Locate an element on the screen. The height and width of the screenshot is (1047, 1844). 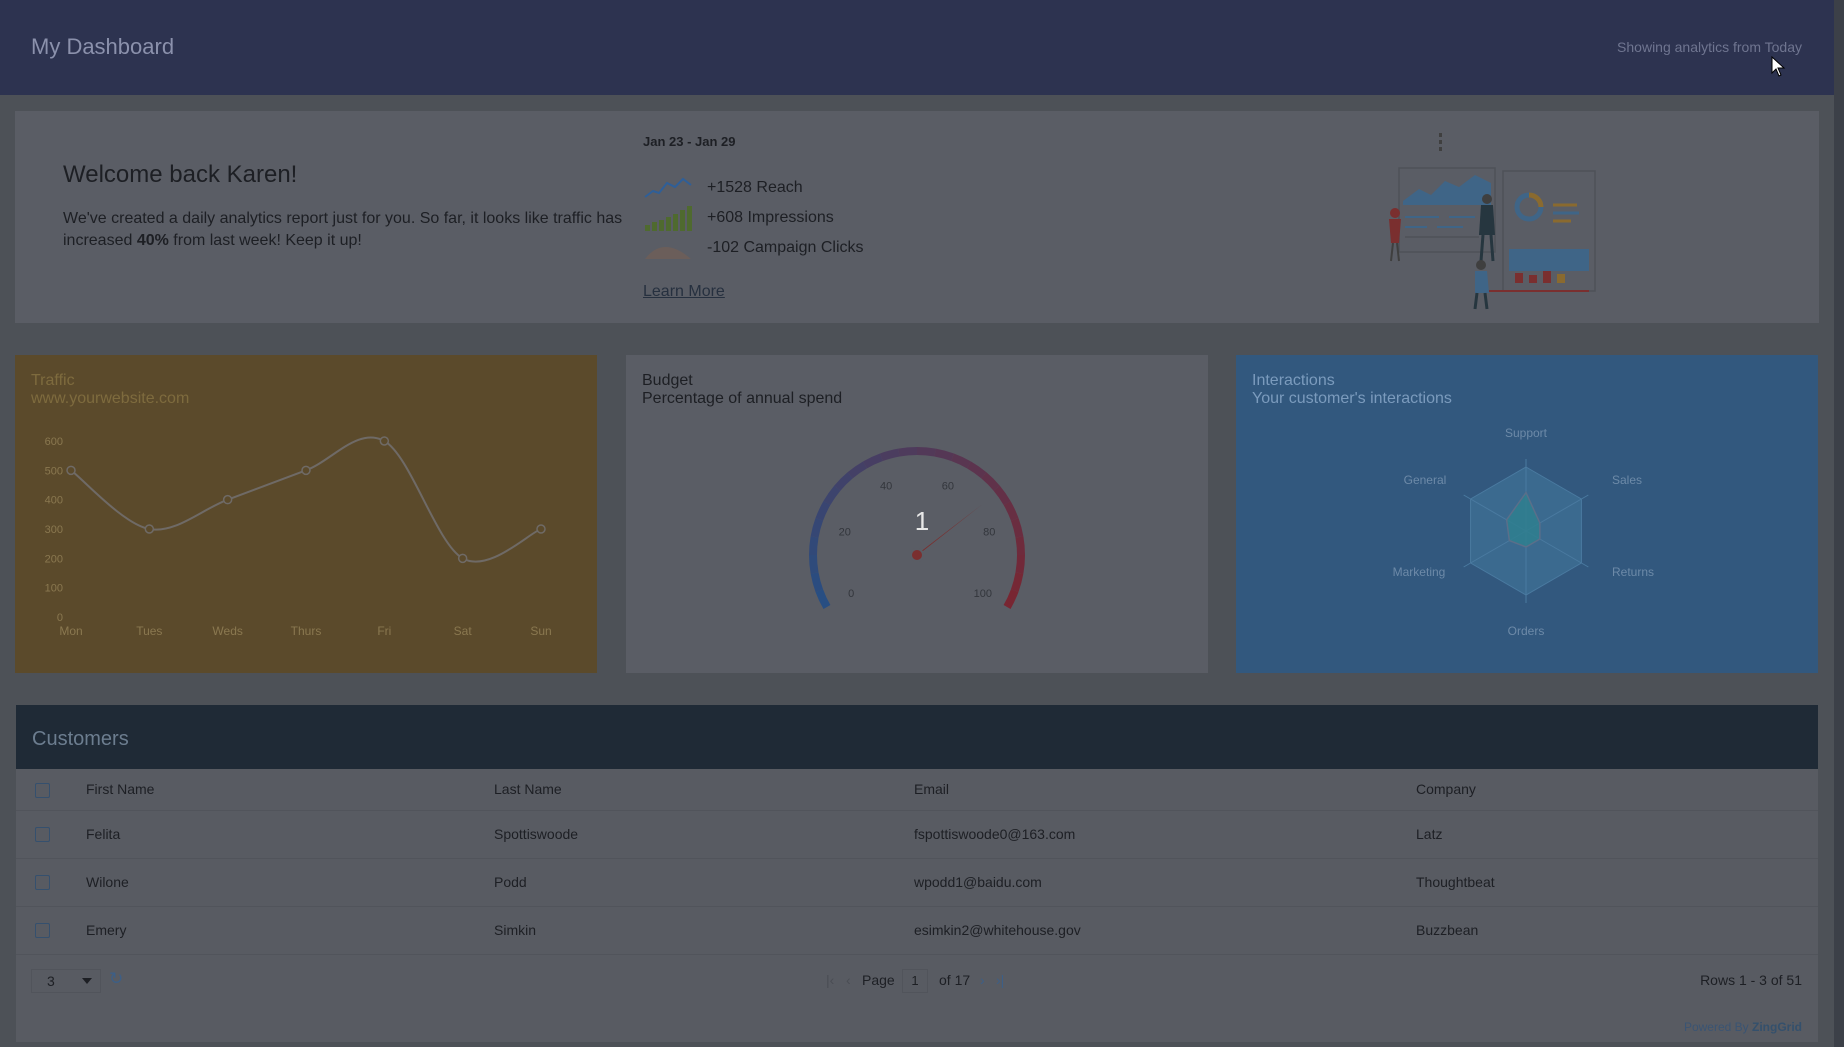
mouse-cursor-icon is located at coordinates (1778, 66).